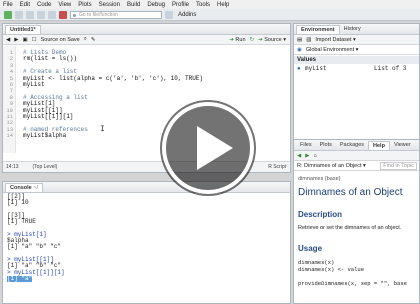  I want to click on save-all-icon, so click(52, 14).